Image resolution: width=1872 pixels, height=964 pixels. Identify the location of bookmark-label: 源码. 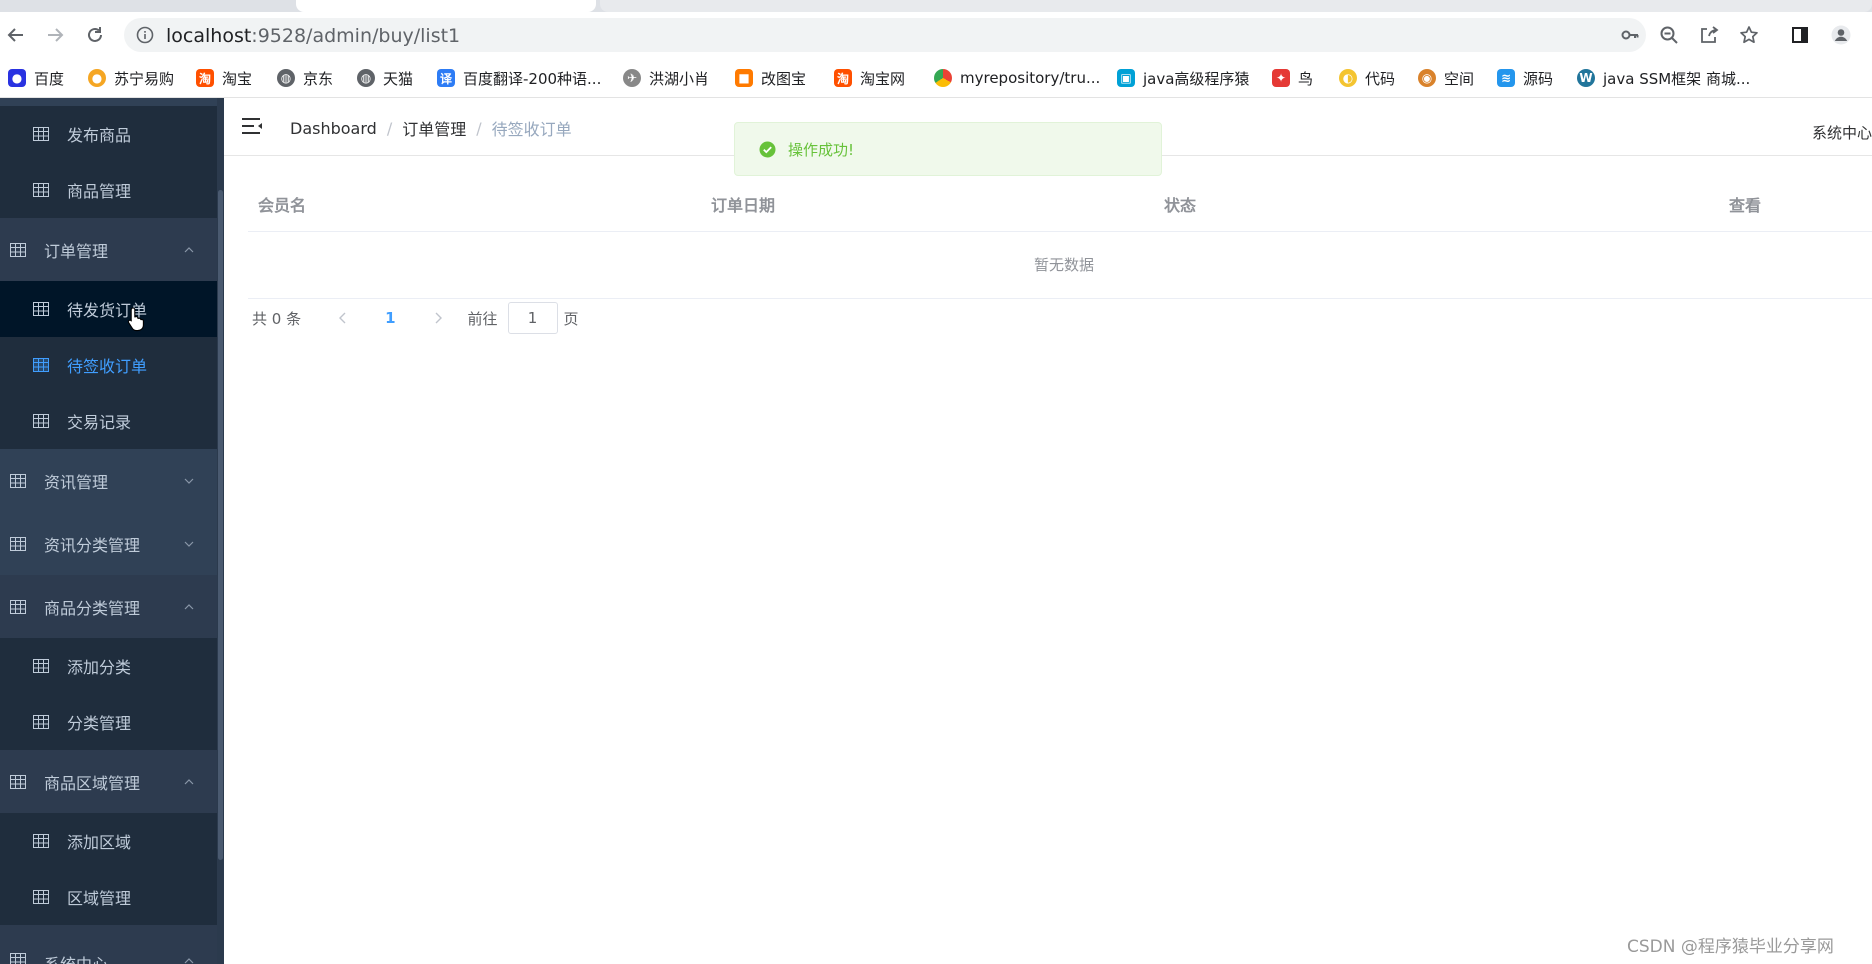
(1538, 78).